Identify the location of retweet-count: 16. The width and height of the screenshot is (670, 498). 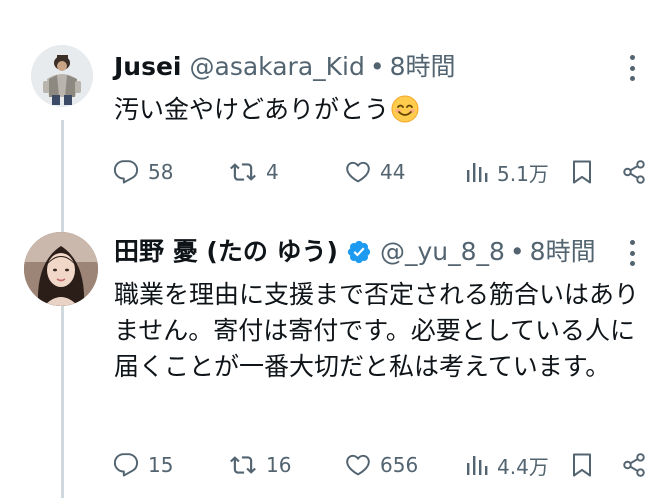
(279, 465).